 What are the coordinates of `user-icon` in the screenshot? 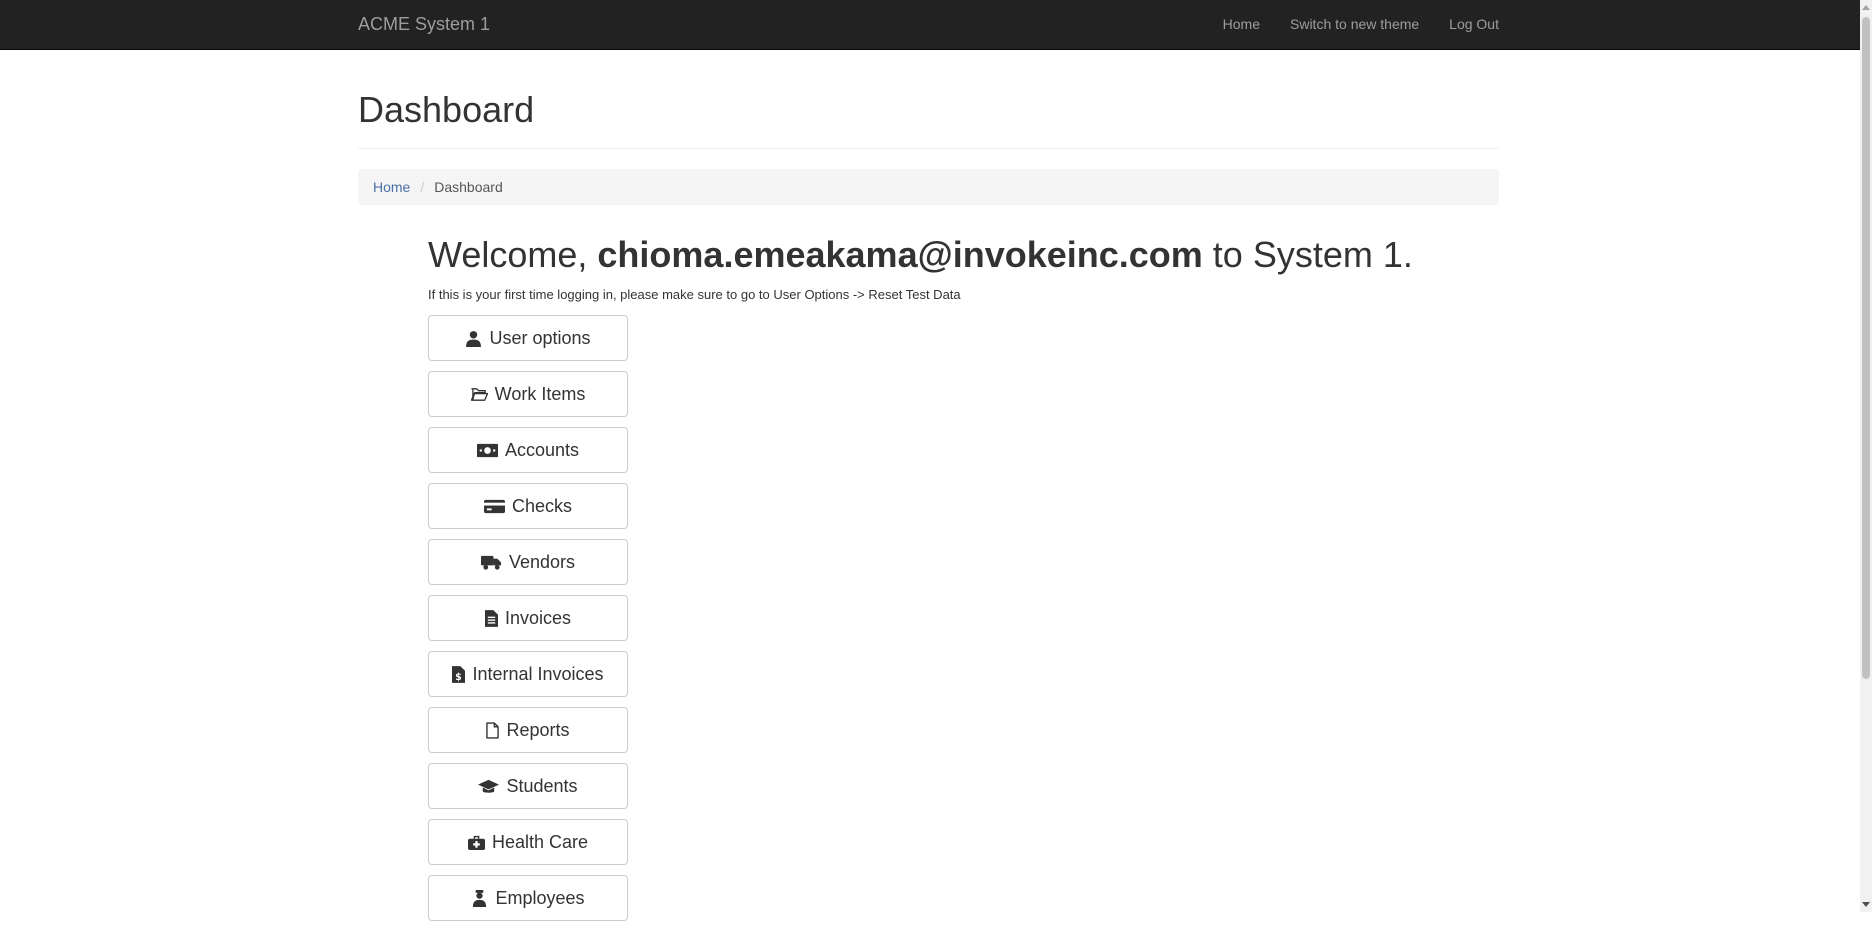 It's located at (474, 338).